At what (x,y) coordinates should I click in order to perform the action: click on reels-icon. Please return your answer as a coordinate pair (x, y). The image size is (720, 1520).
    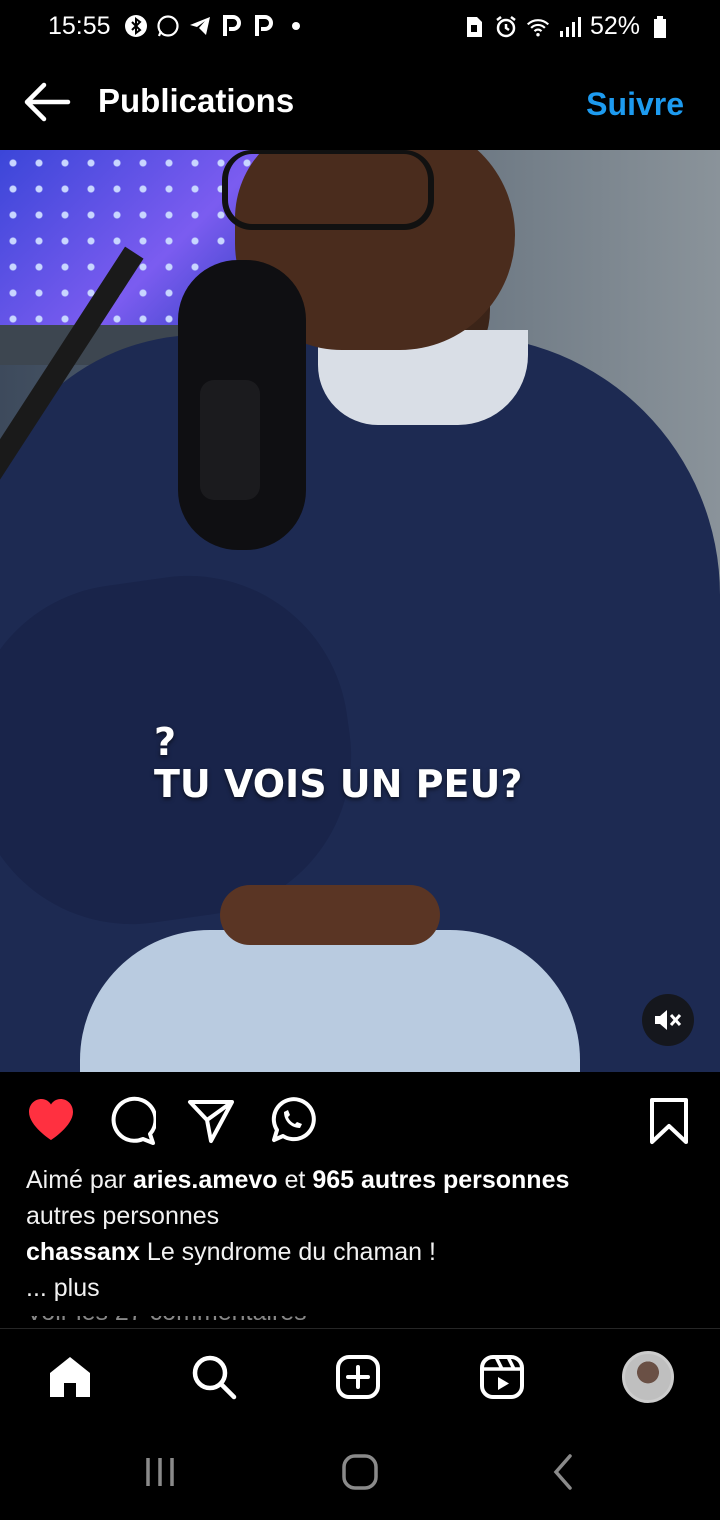
    Looking at the image, I should click on (502, 1377).